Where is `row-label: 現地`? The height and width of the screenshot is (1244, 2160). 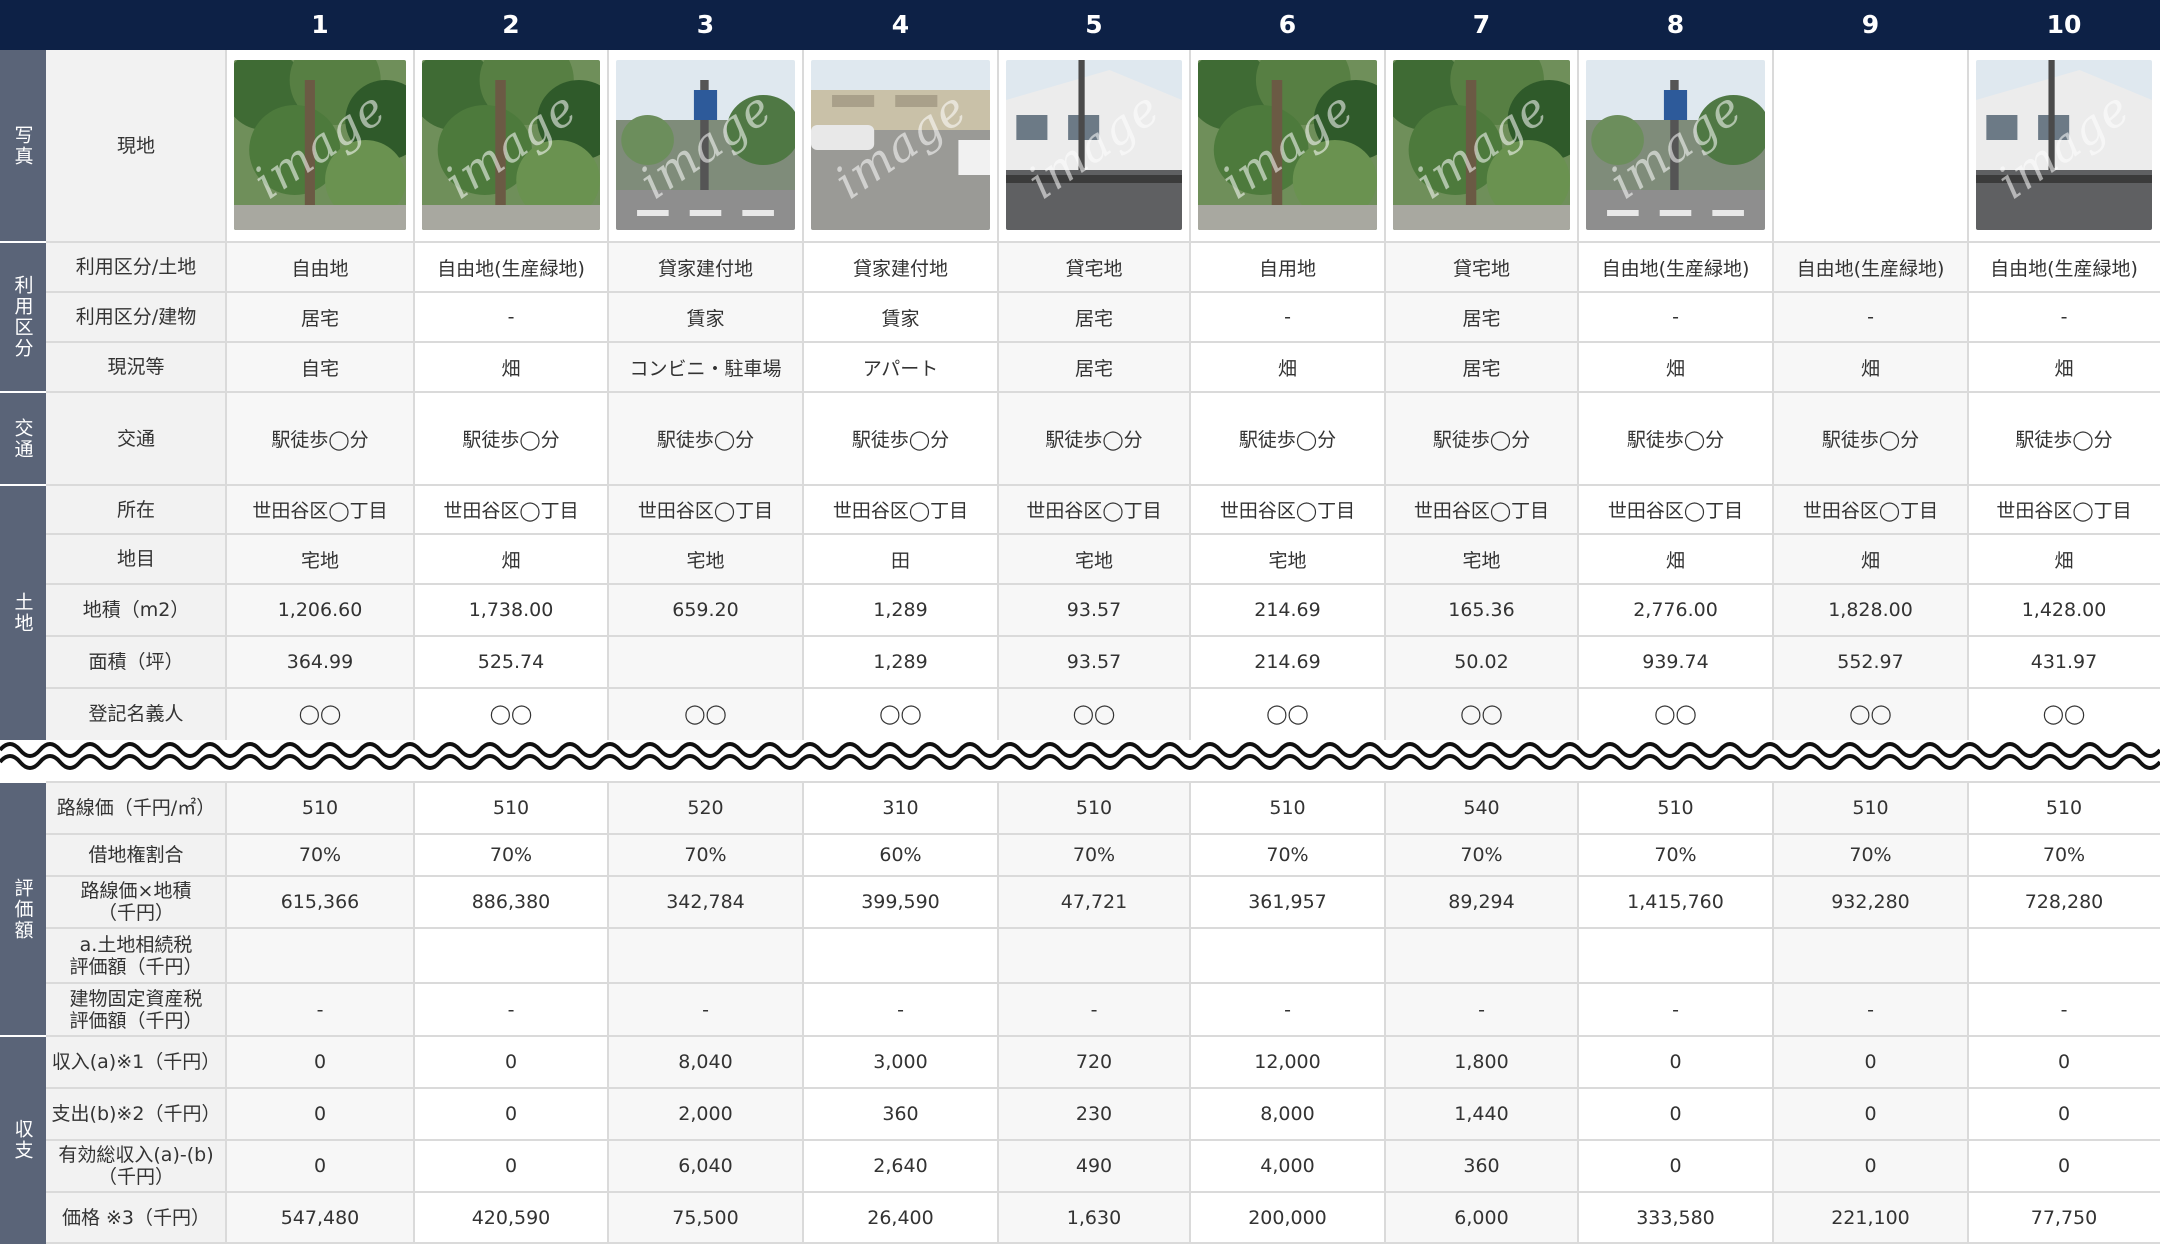 row-label: 現地 is located at coordinates (135, 146).